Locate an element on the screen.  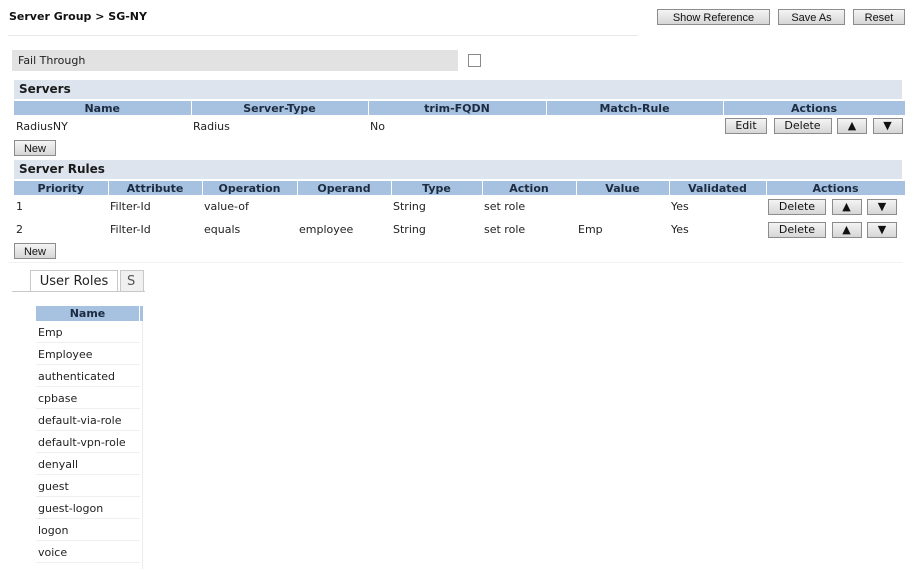
col-attribute: Attribute is located at coordinates (155, 188).